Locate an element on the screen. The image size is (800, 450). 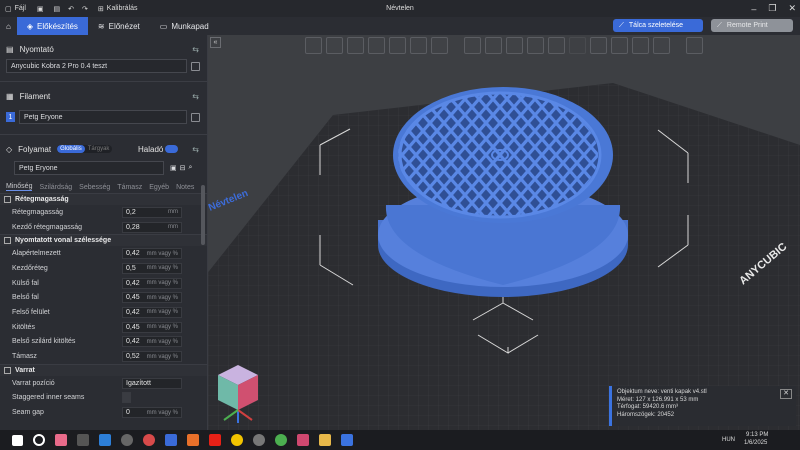
image-icon is located at coordinates (376, 45).